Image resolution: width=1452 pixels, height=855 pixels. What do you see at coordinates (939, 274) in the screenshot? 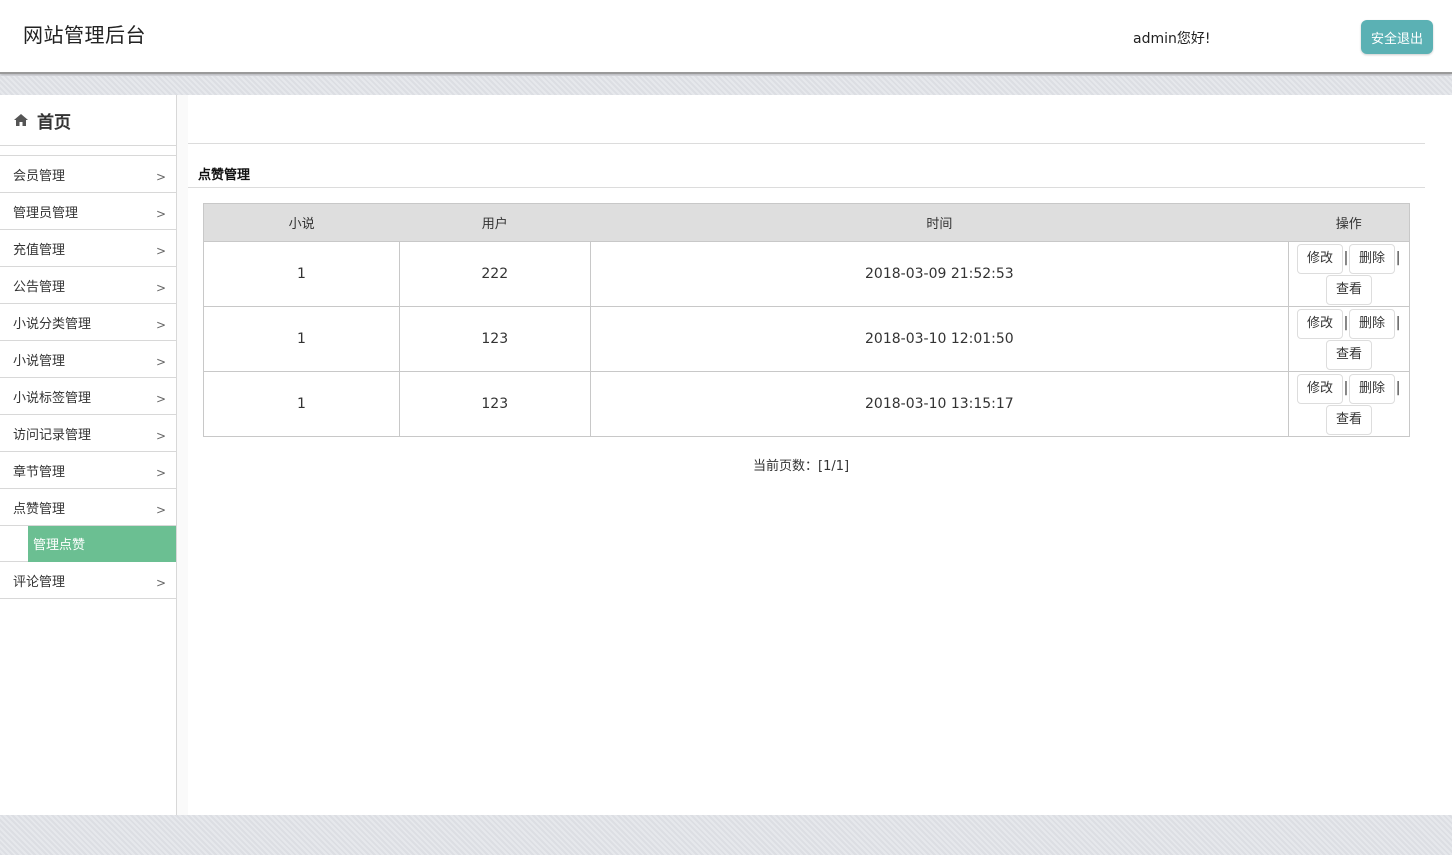
I see `cell-time: 2018-03-09 21:52:53` at bounding box center [939, 274].